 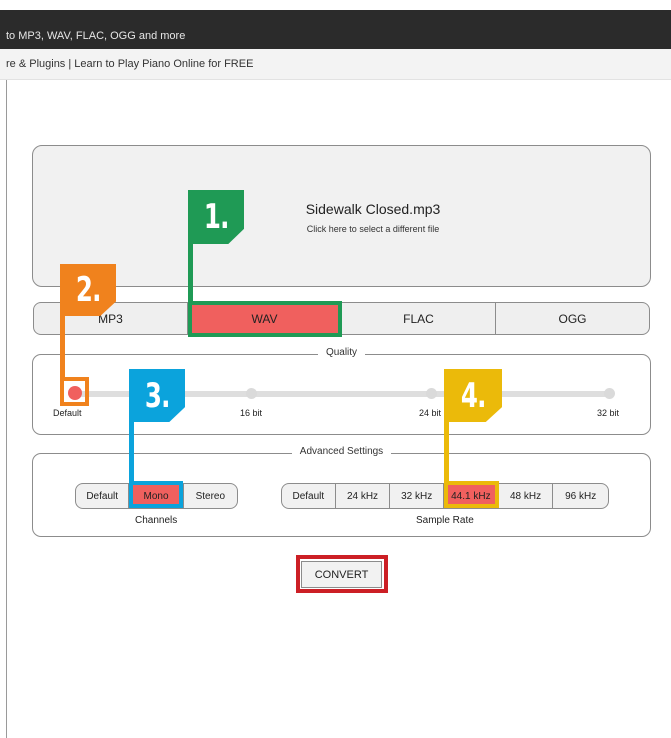 I want to click on page-divider, so click(x=6, y=409).